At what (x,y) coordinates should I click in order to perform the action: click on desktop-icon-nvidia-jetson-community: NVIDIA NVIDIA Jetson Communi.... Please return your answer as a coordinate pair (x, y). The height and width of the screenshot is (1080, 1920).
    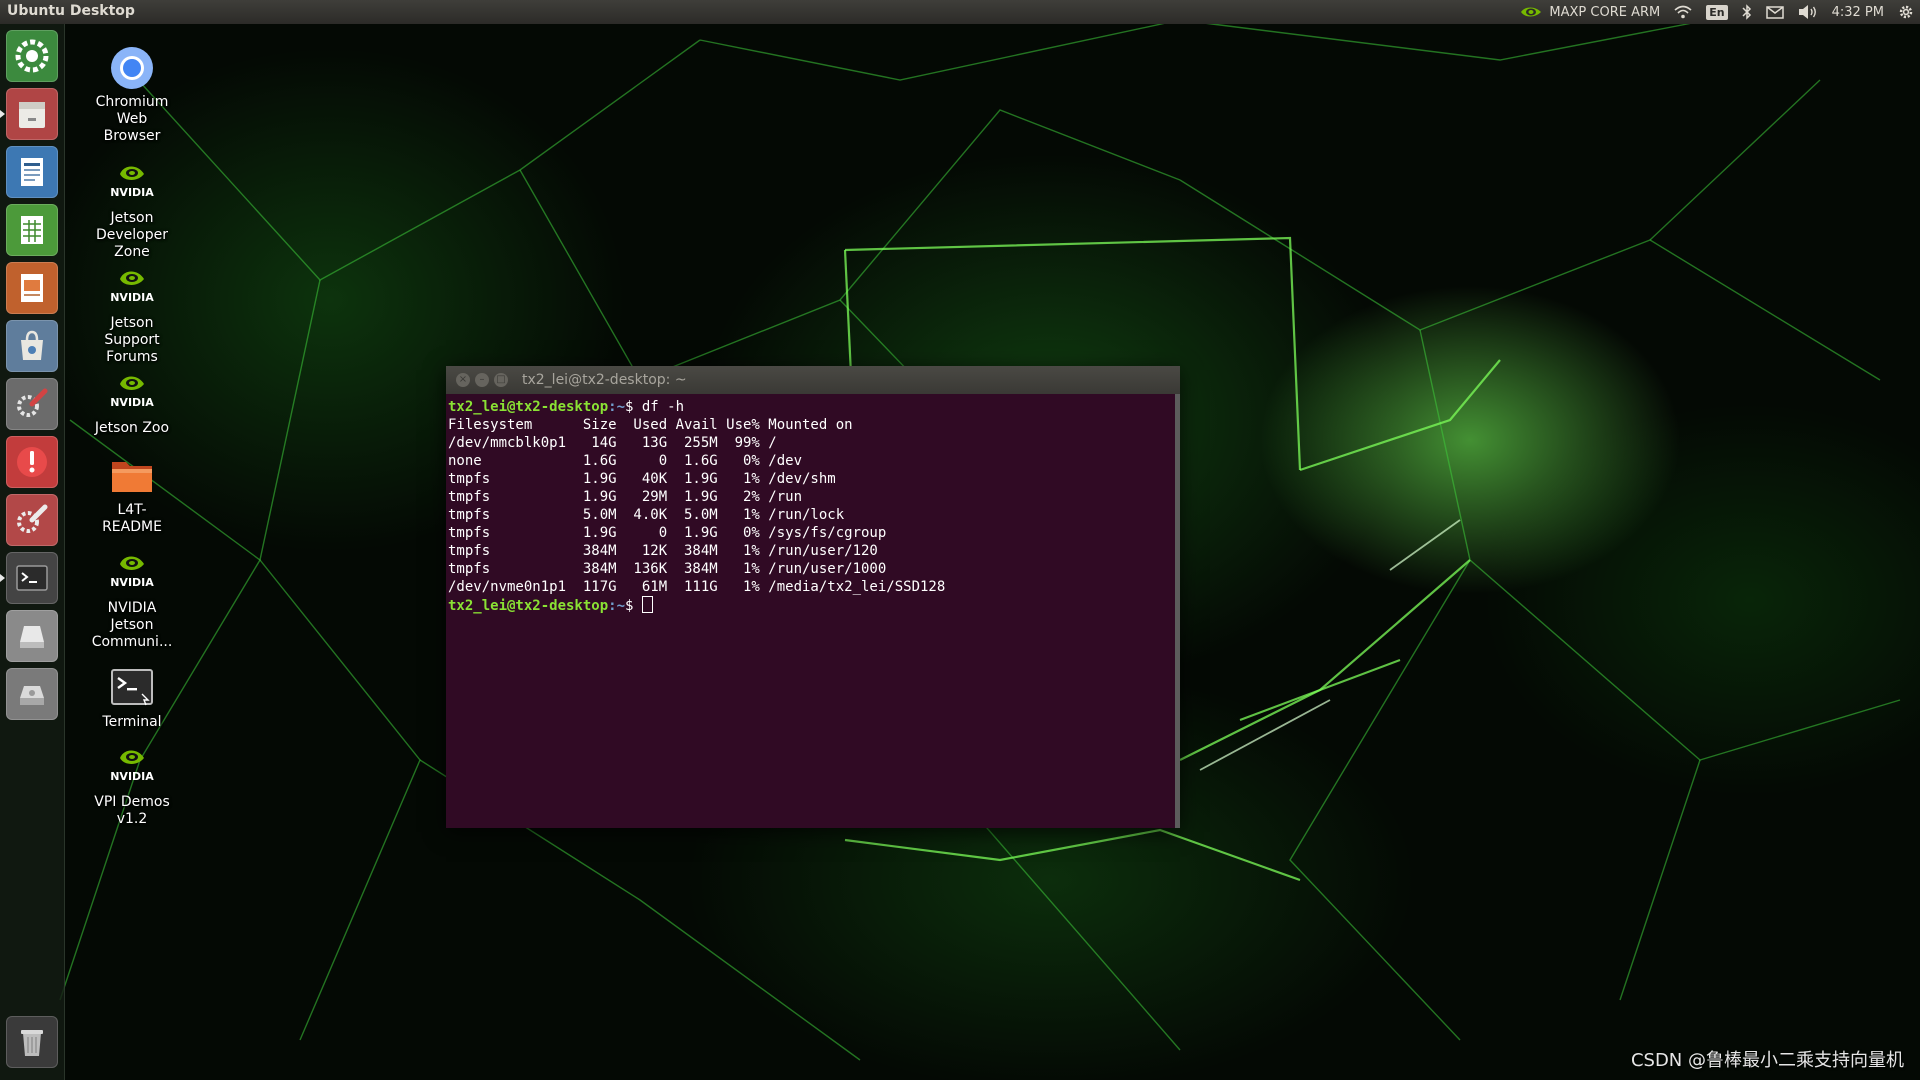
    Looking at the image, I should click on (132, 600).